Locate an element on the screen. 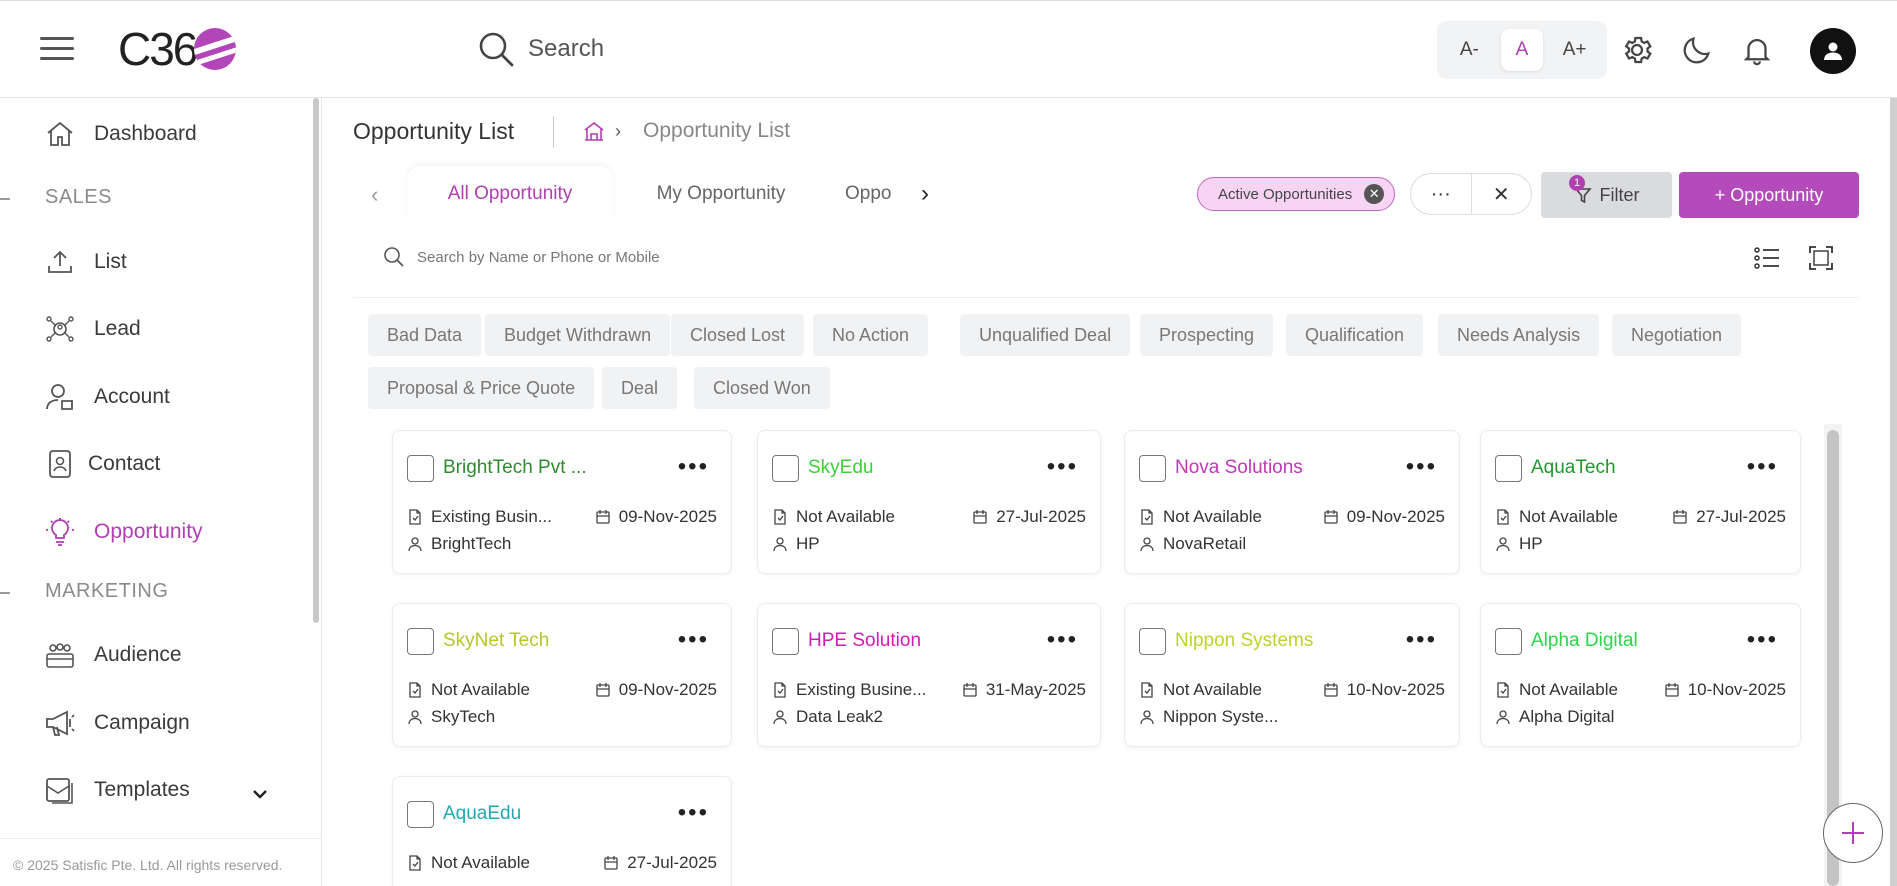 The image size is (1897, 886). card-title: Nippon Systems is located at coordinates (1244, 641).